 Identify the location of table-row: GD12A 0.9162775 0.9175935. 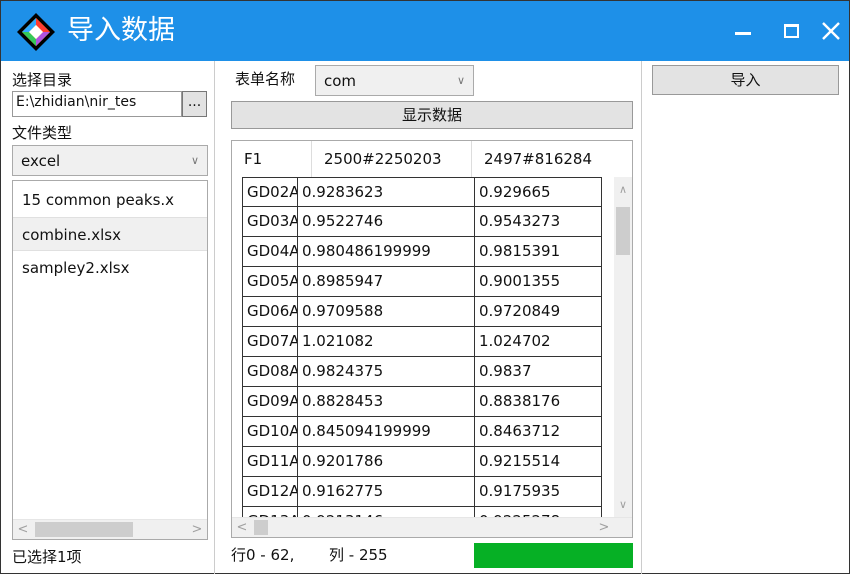
(429, 492).